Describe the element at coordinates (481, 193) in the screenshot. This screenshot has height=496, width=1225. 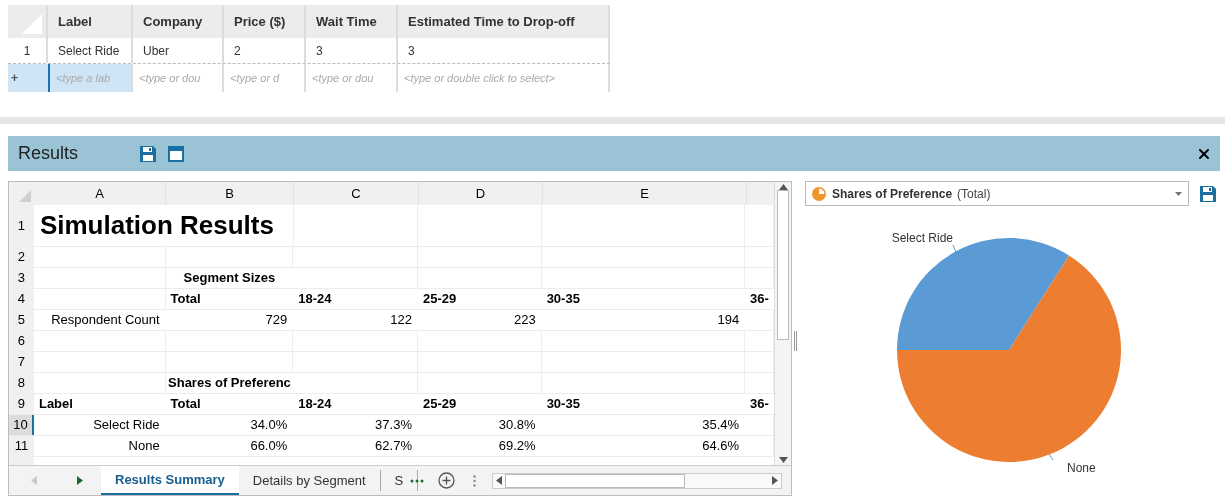
I see `column-header: D` at that location.